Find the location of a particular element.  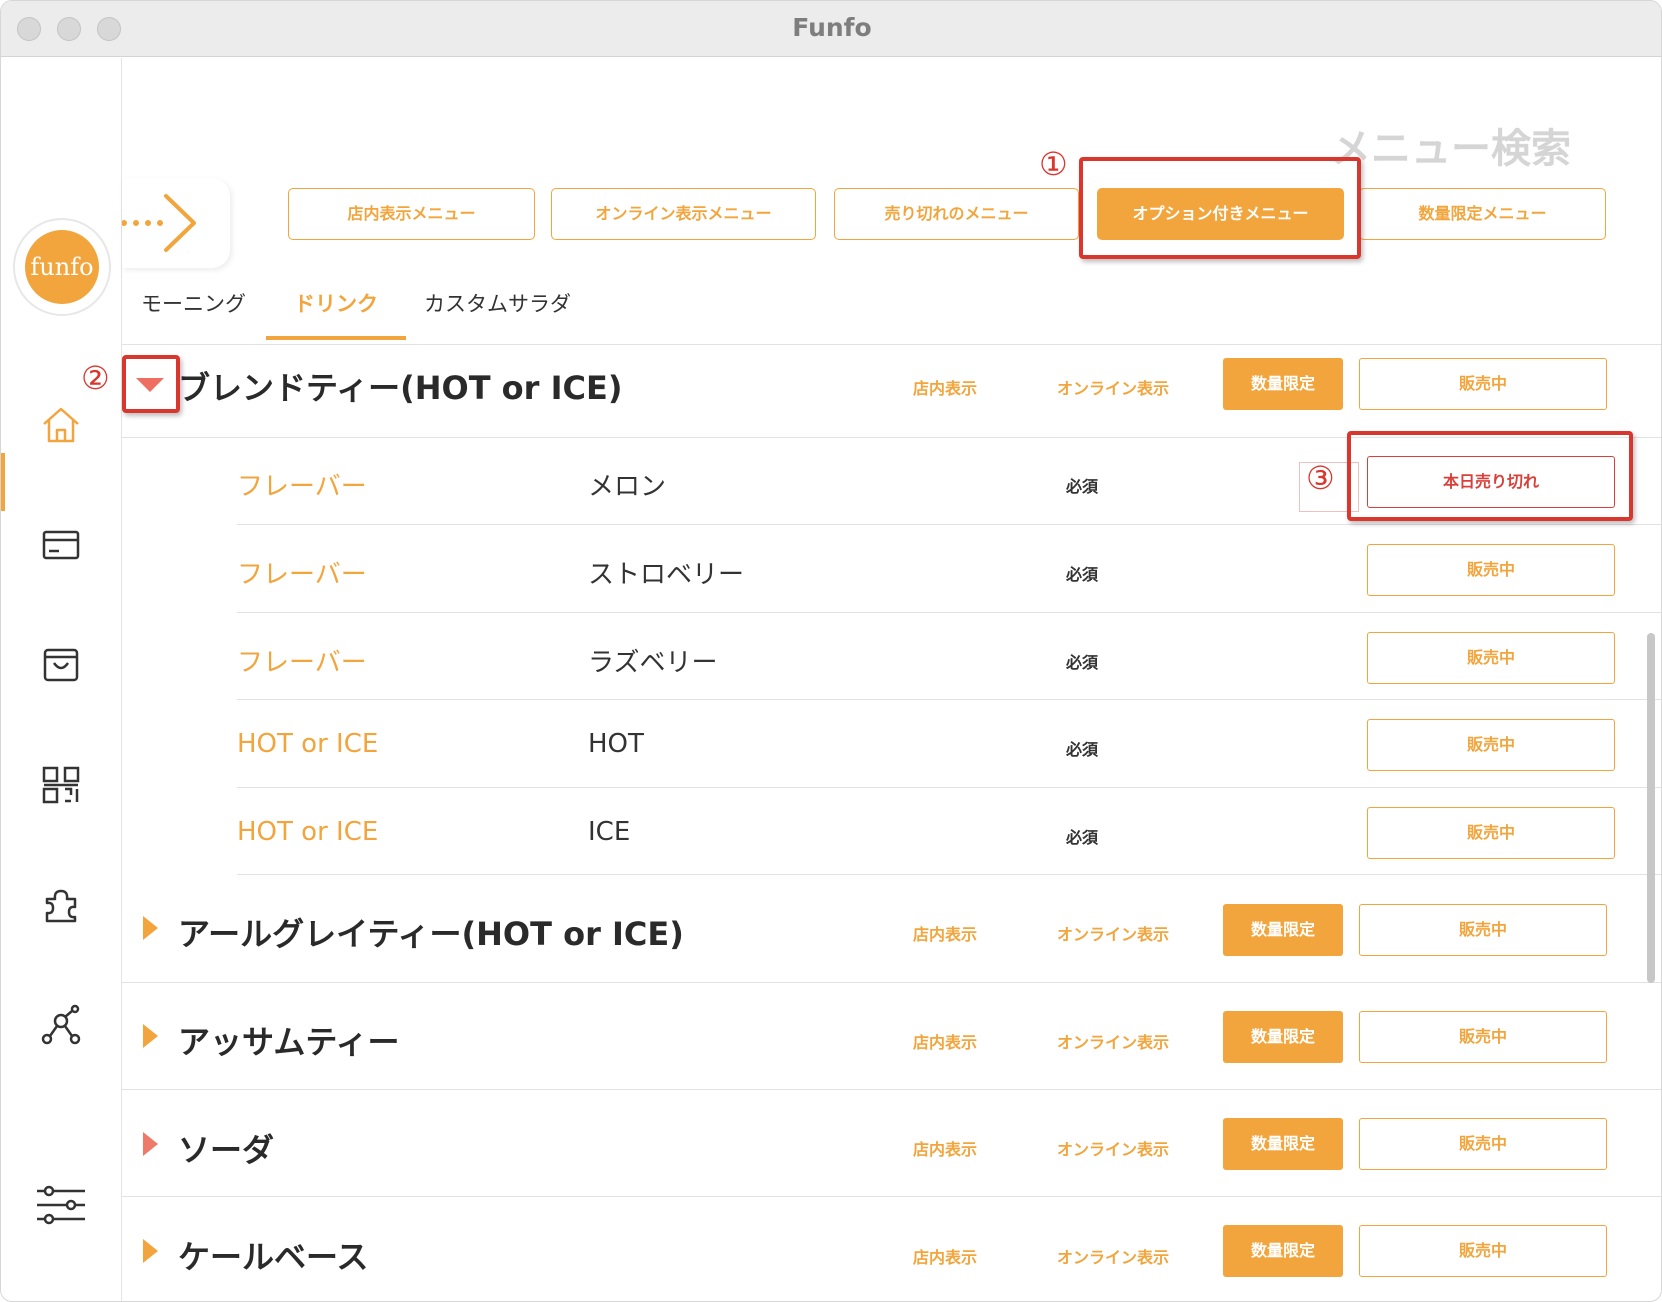

annotation-number-3: ③ is located at coordinates (1320, 478).